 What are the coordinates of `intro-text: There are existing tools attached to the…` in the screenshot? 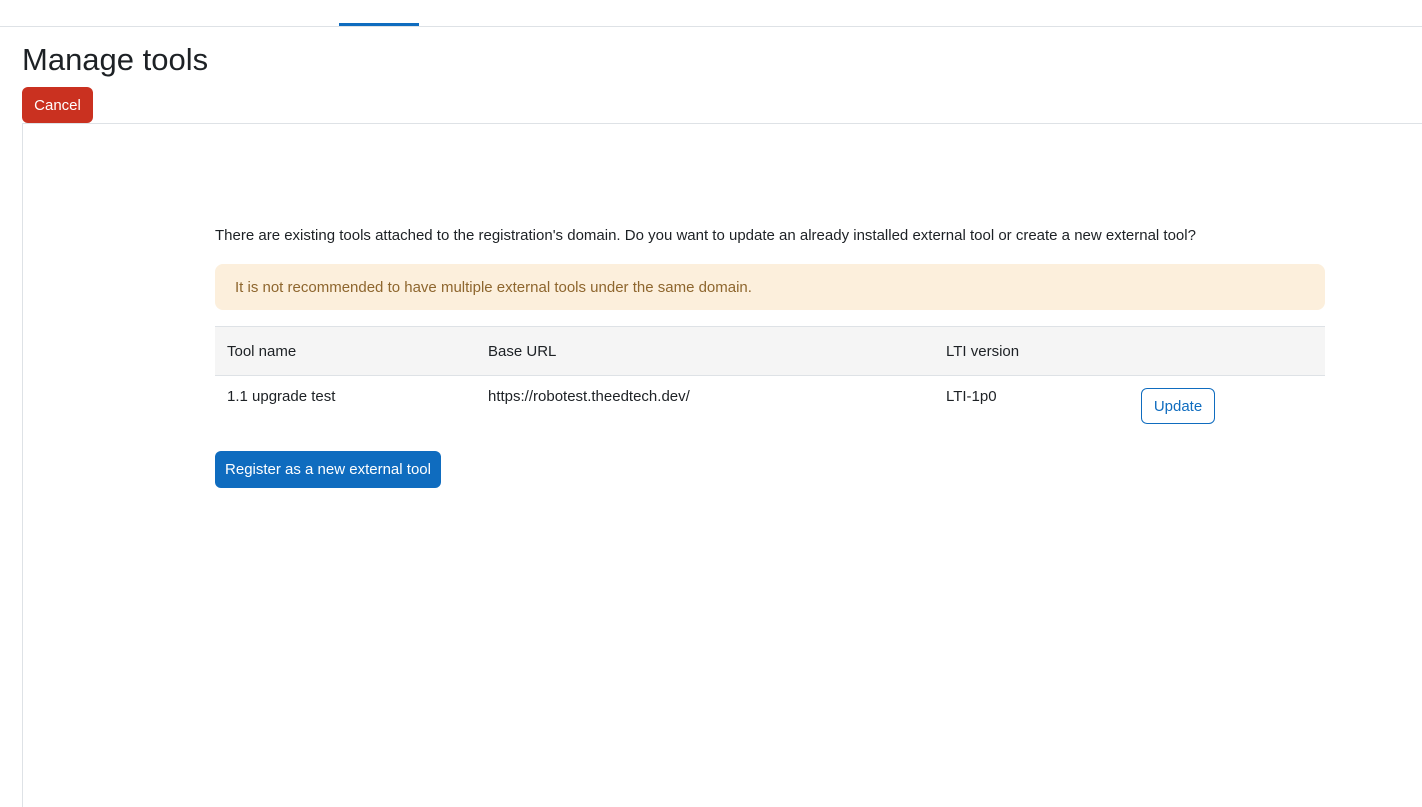 It's located at (705, 235).